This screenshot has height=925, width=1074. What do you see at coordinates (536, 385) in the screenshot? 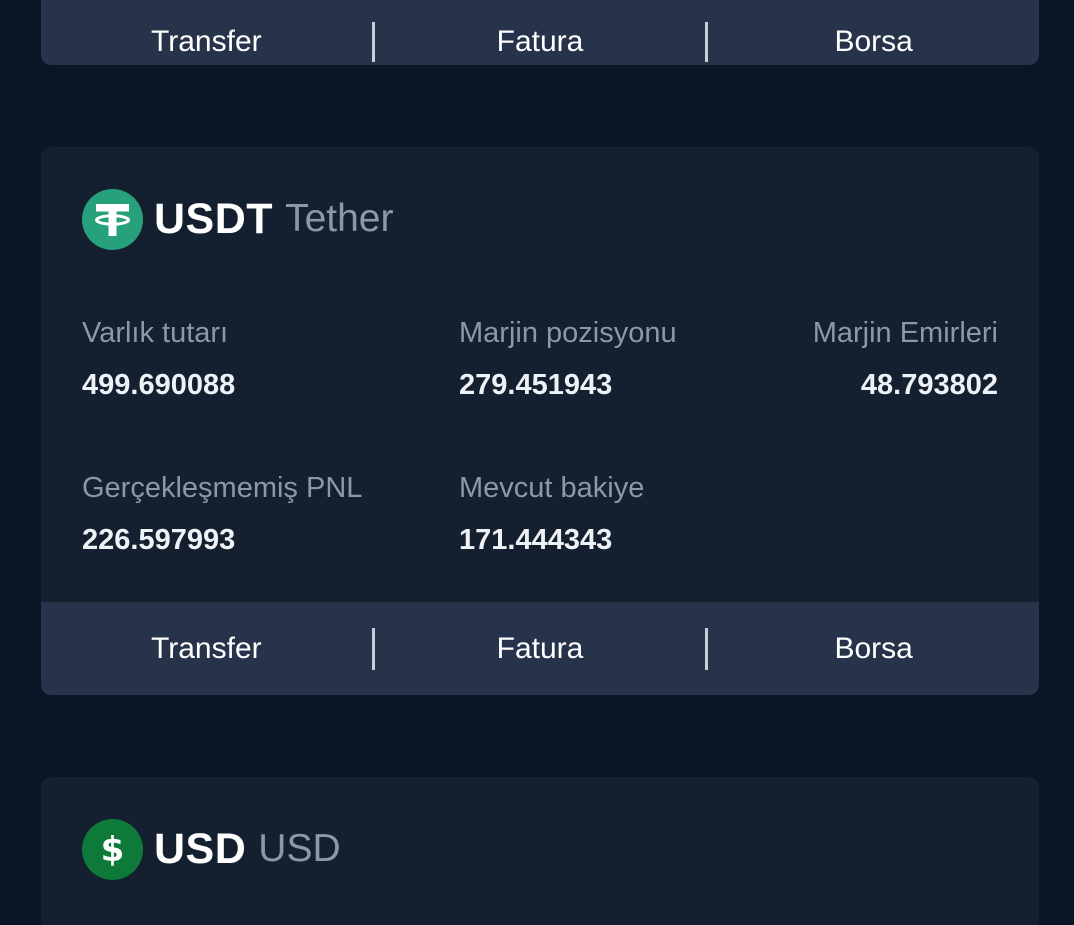
I see `stat-value: 279.451943` at bounding box center [536, 385].